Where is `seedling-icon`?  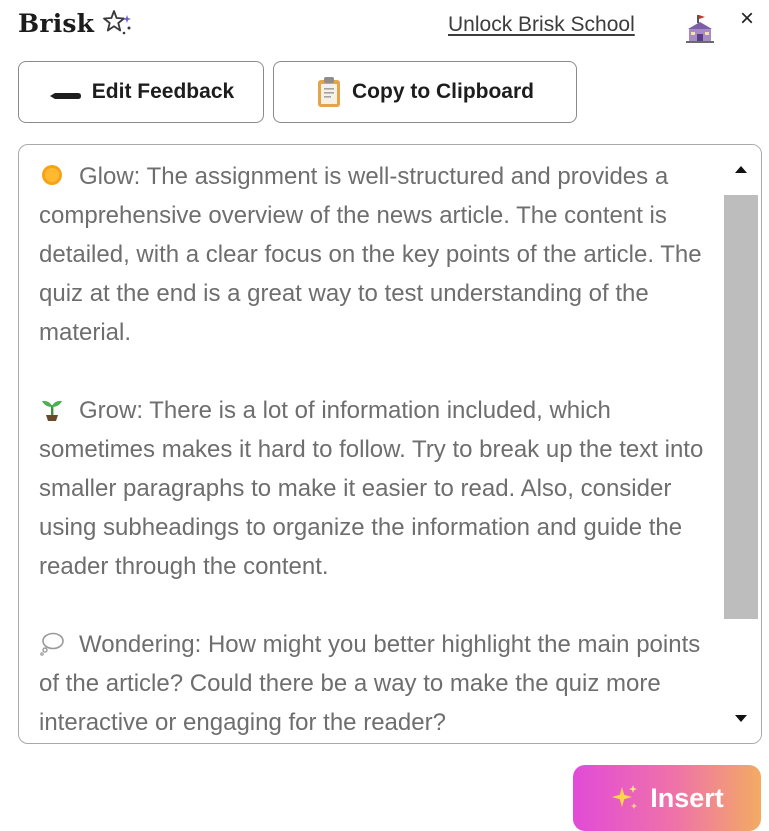
seedling-icon is located at coordinates (52, 408).